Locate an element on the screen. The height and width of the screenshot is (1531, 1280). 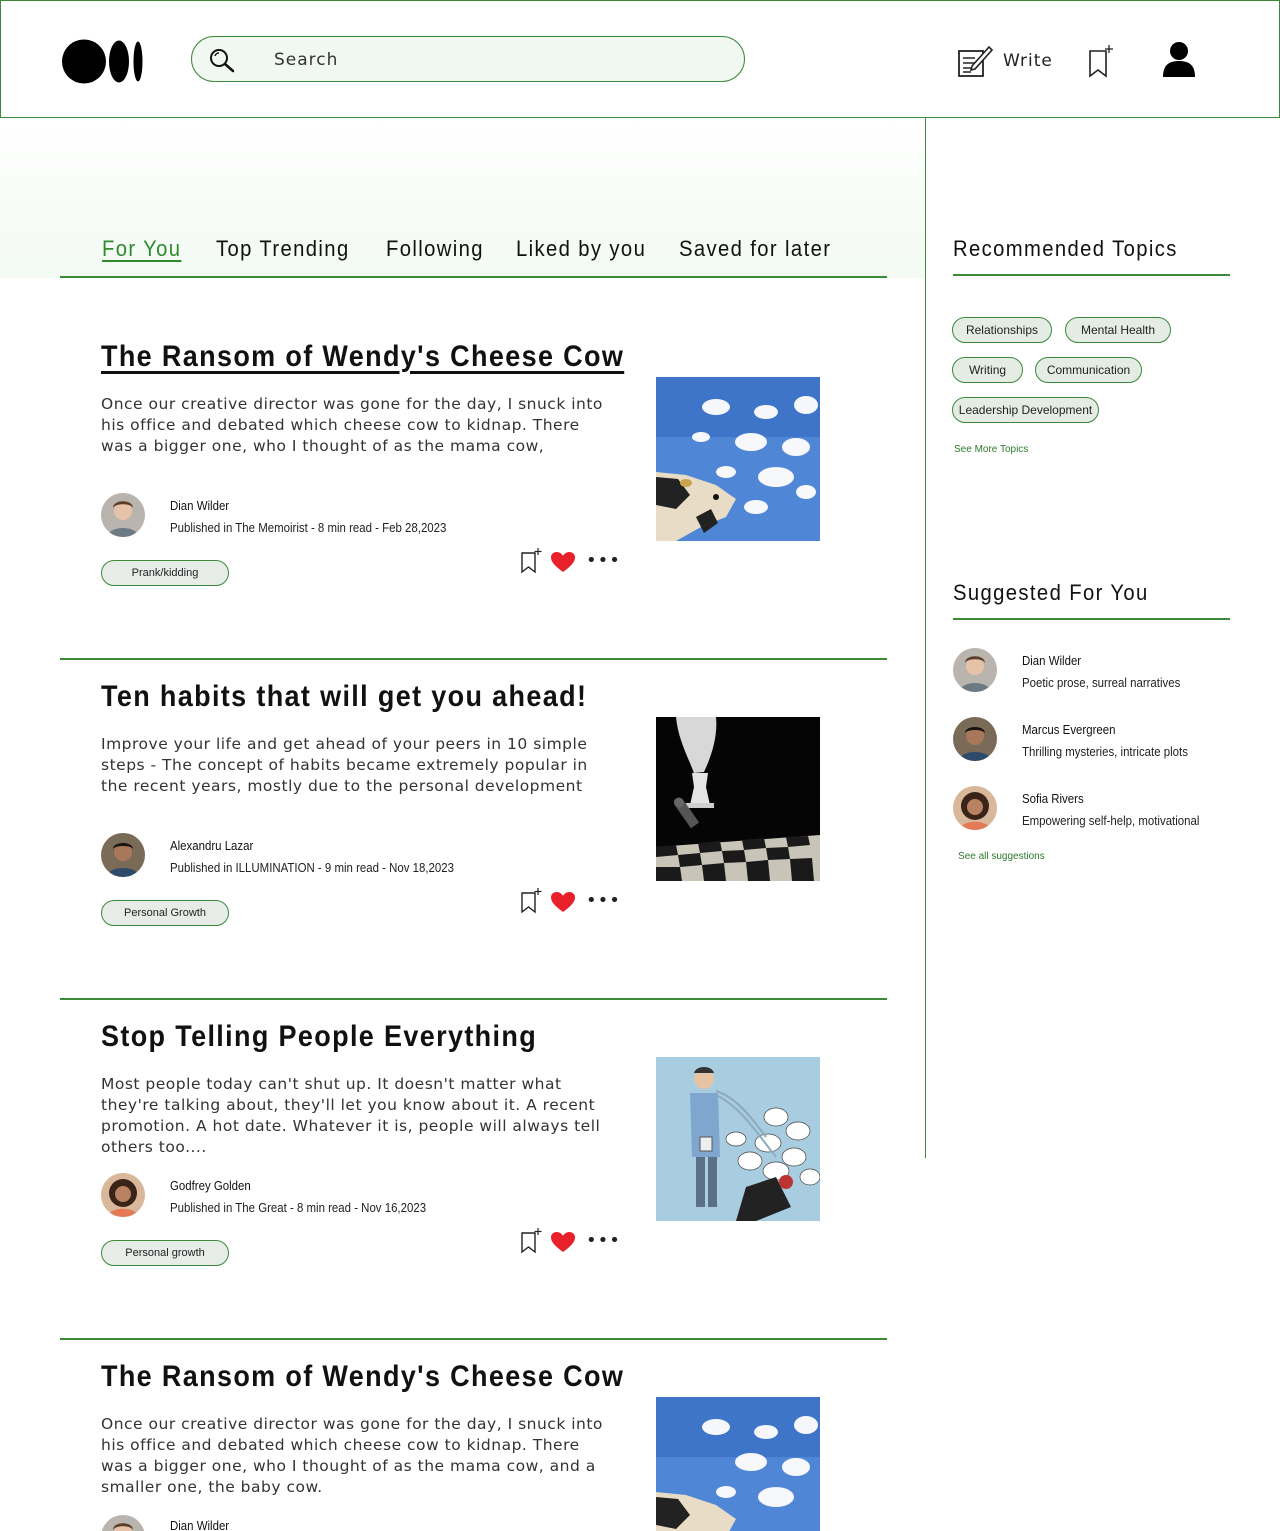
author-name: Godfrey Golden is located at coordinates (210, 1185).